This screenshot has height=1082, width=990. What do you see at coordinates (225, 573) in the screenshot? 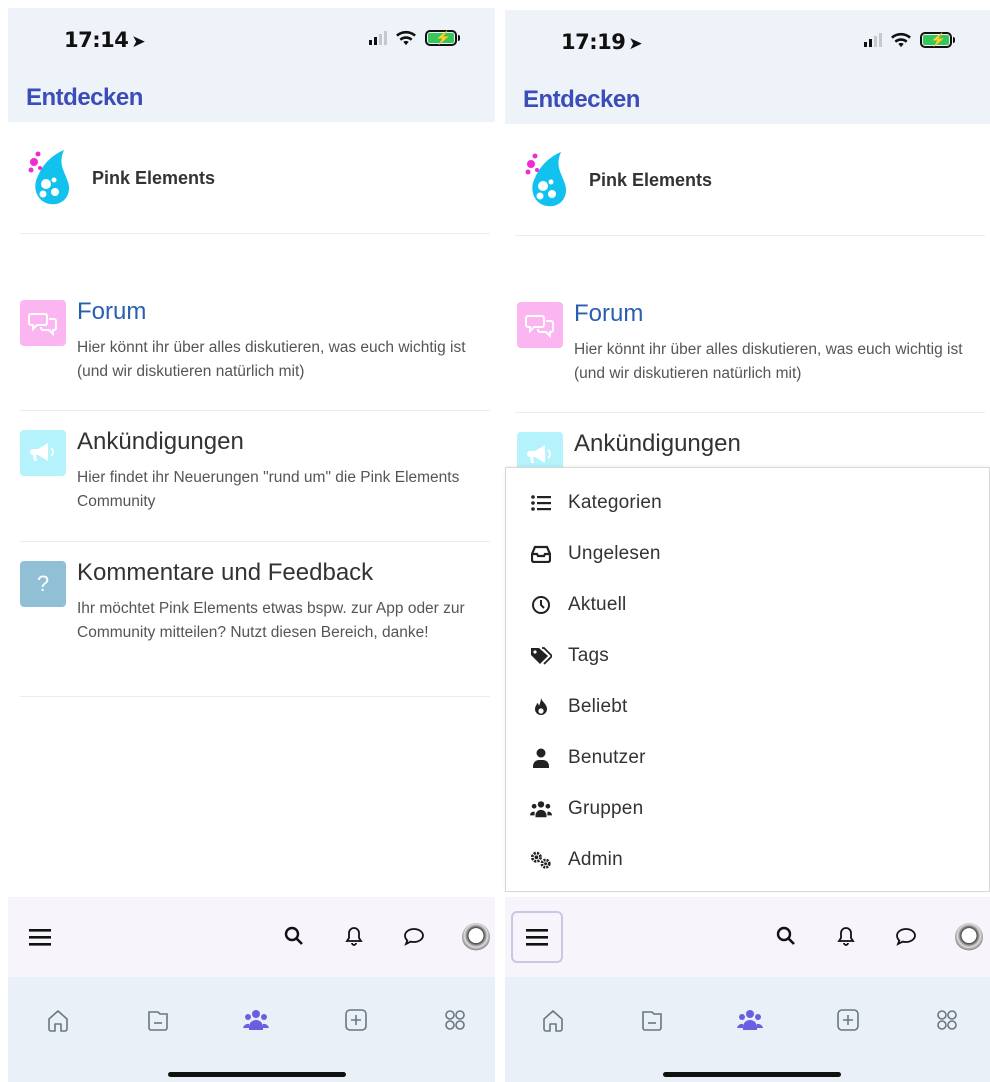
I see `category-title: Kommentare und Feedback` at bounding box center [225, 573].